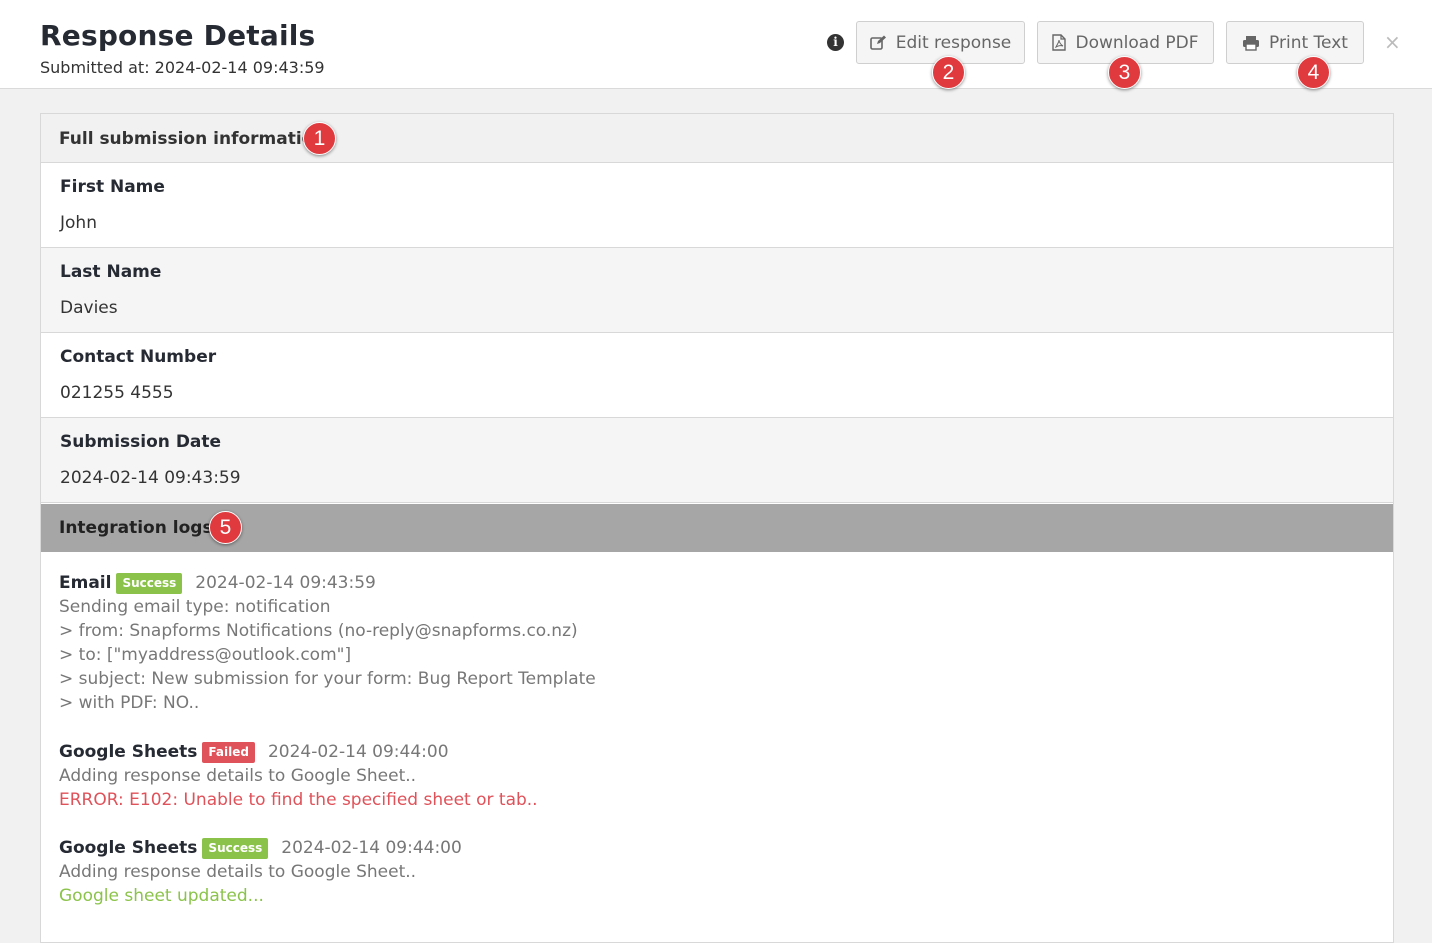 Image resolution: width=1432 pixels, height=943 pixels. I want to click on print-text-button: Print Text, so click(1295, 42).